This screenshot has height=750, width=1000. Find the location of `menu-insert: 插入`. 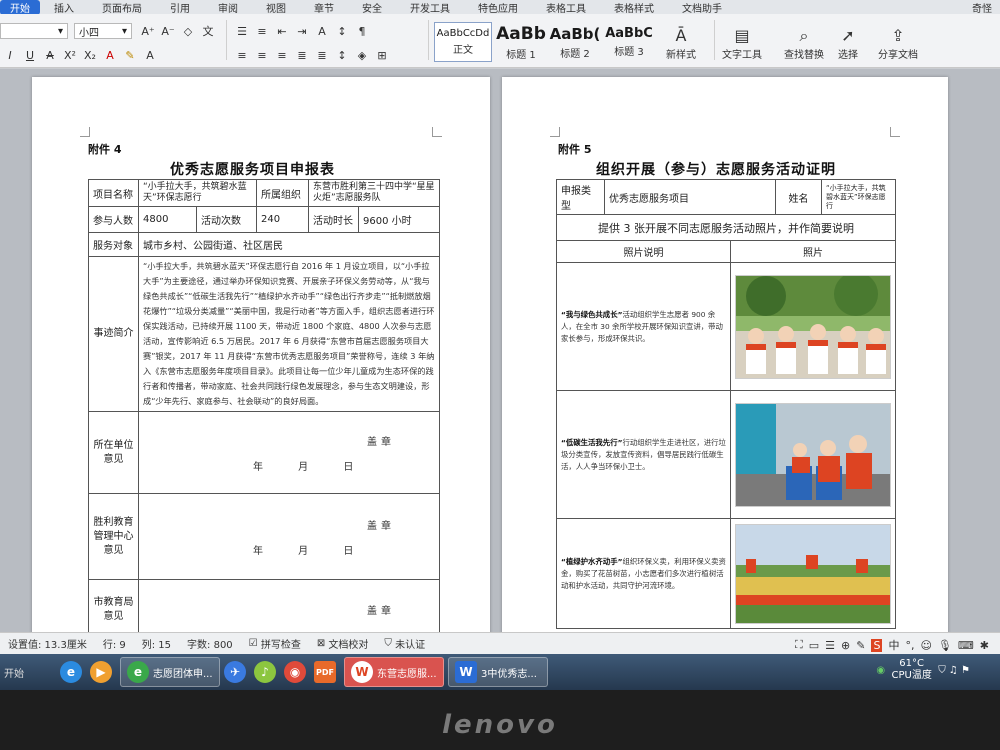

menu-insert: 插入 is located at coordinates (64, 7).